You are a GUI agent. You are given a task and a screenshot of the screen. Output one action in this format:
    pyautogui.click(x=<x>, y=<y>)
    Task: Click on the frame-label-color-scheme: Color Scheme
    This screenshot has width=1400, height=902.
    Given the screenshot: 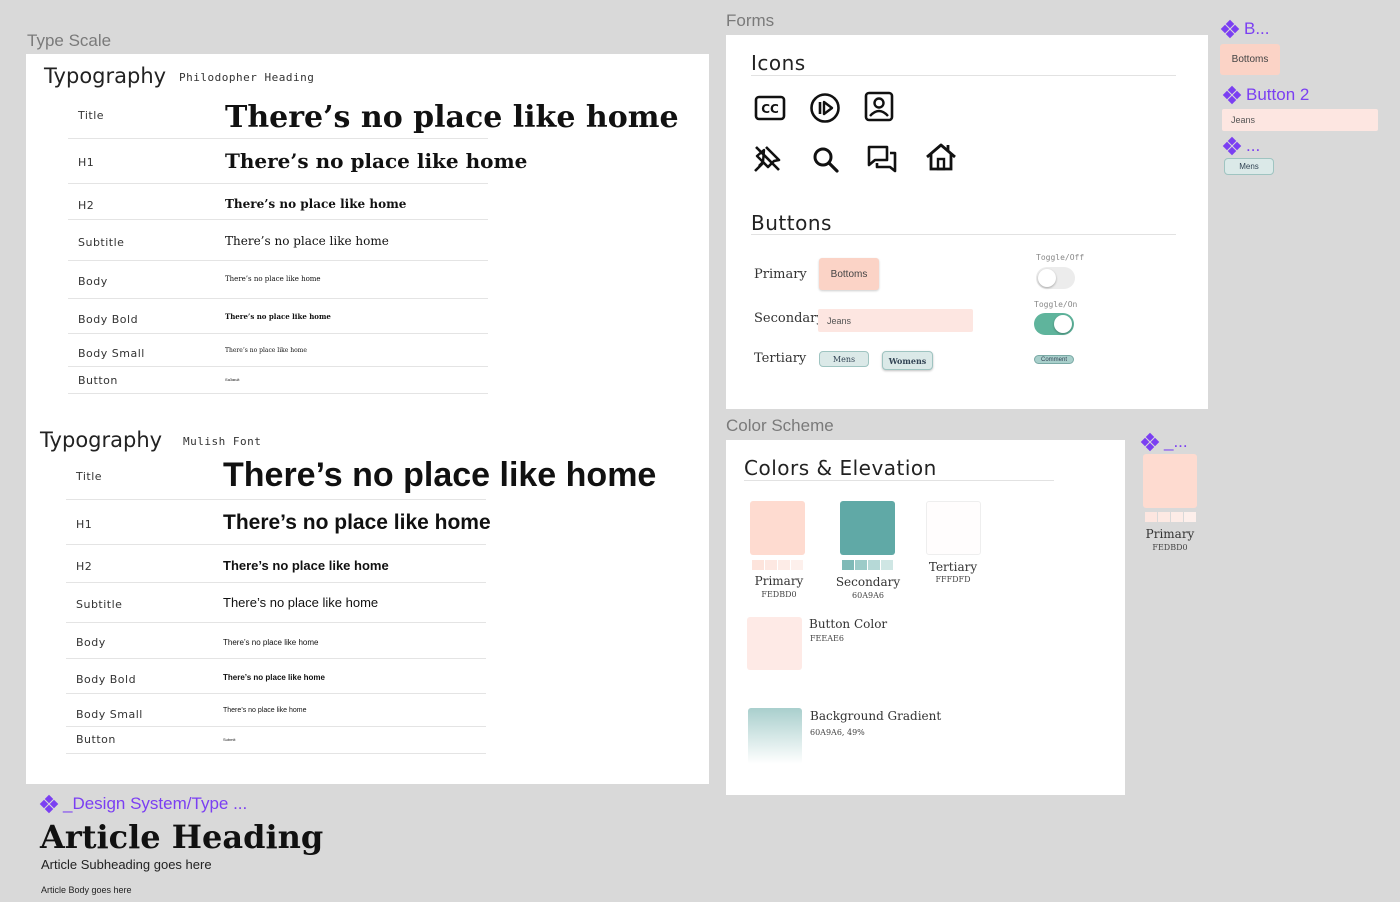 What is the action you would take?
    pyautogui.click(x=780, y=425)
    